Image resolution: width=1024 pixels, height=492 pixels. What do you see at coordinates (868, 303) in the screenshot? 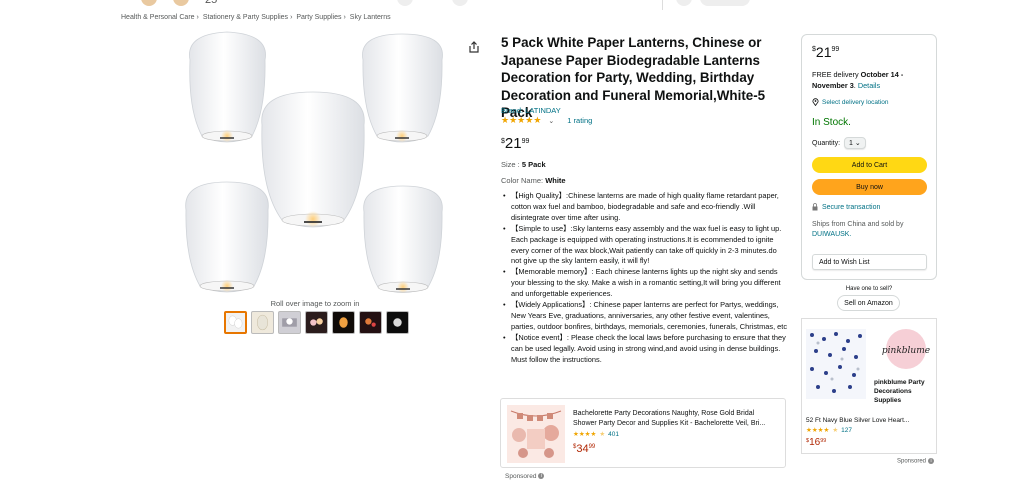
I see `sell-on-amazon-button: Sell on Amazon` at bounding box center [868, 303].